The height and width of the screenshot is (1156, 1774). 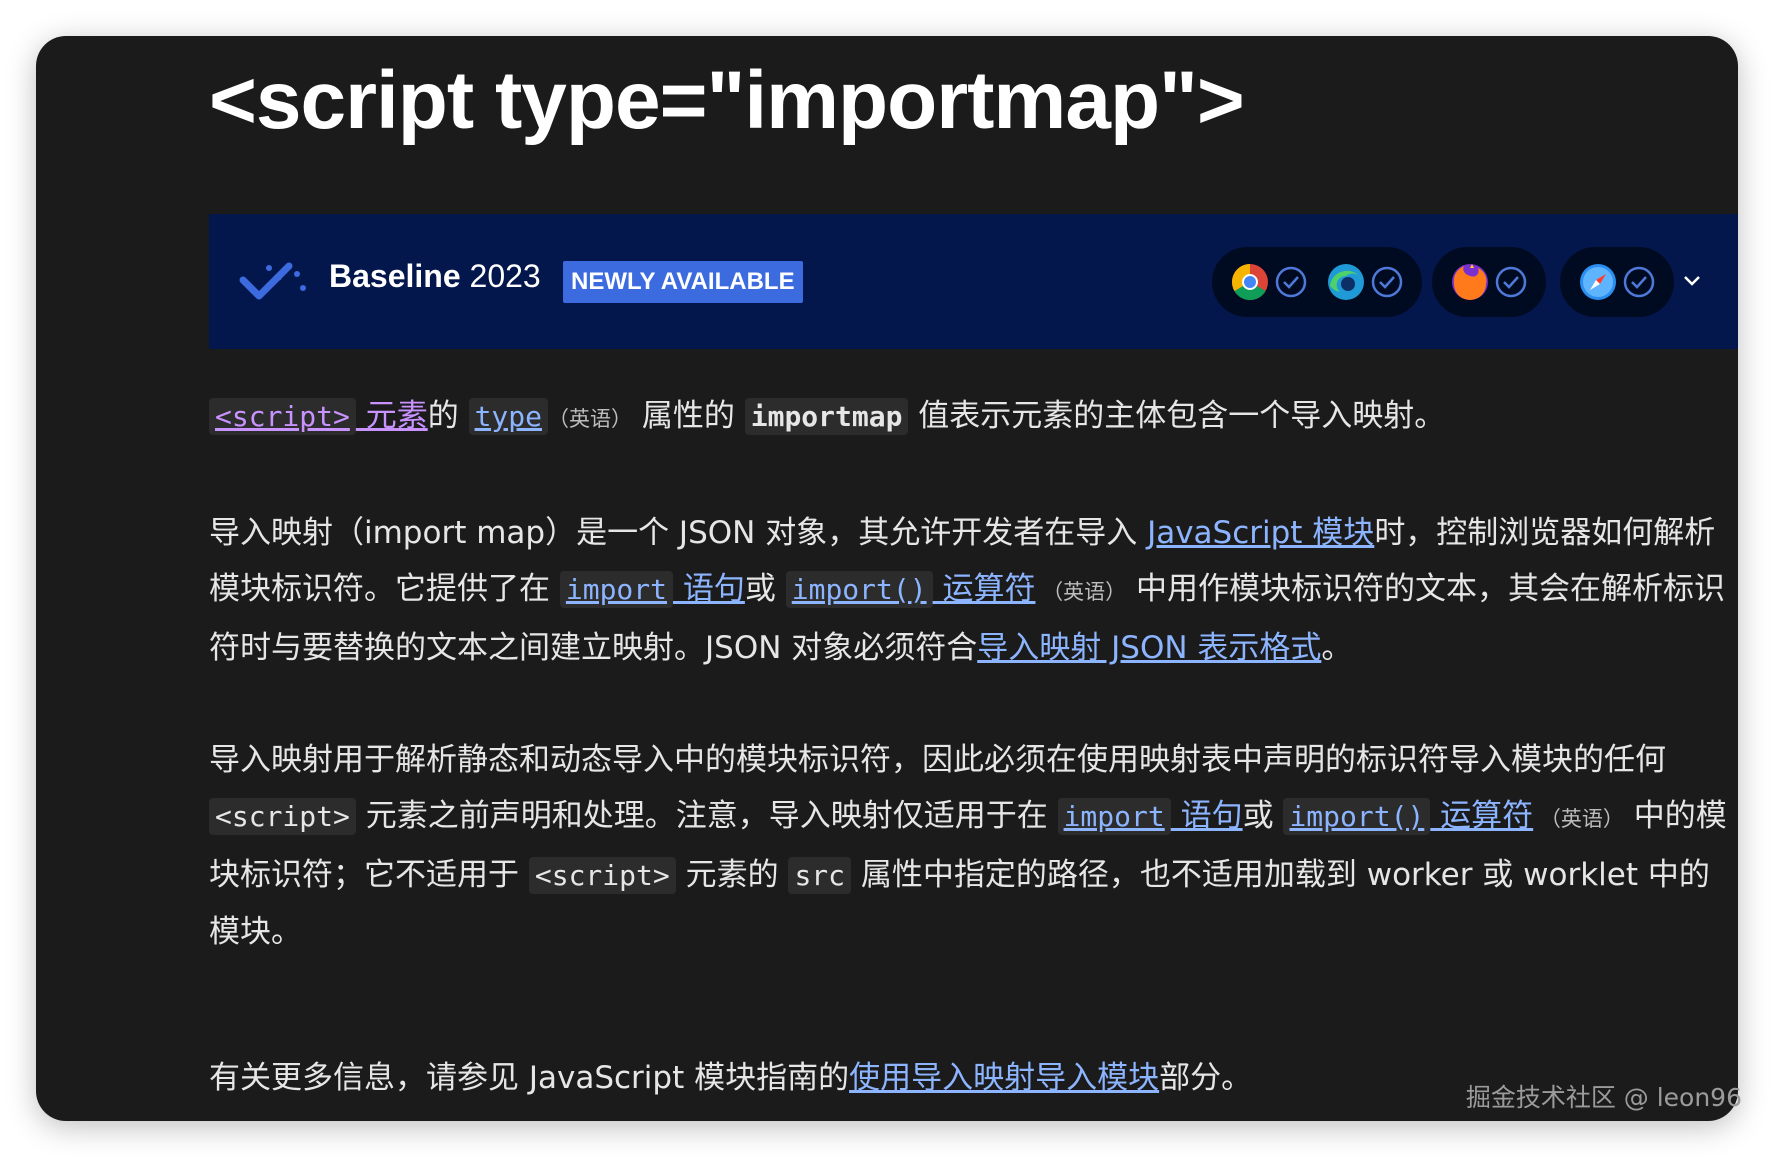 I want to click on of-text: 的, so click(x=448, y=416).